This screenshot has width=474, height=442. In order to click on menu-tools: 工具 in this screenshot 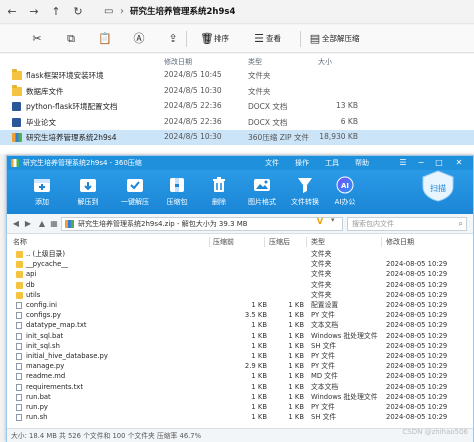, I will do `click(332, 163)`.